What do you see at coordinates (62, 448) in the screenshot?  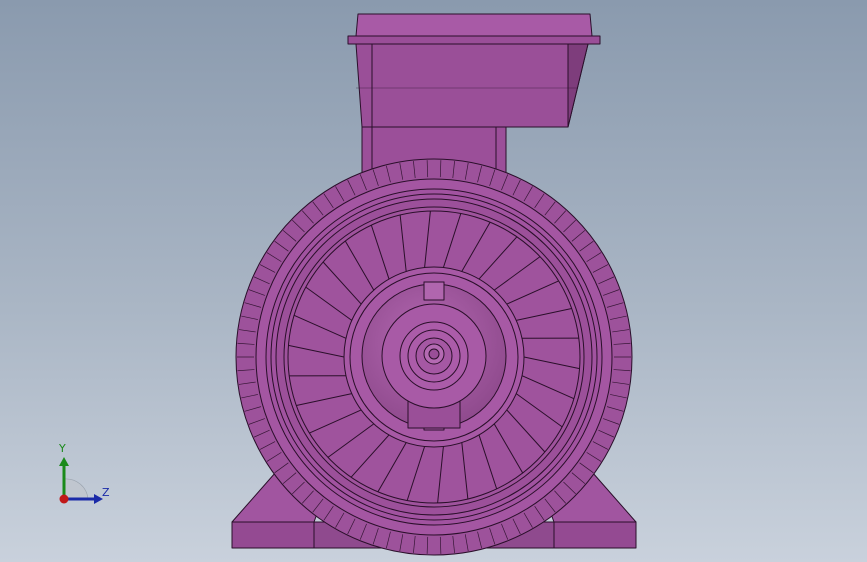 I see `triad-y-label: Y` at bounding box center [62, 448].